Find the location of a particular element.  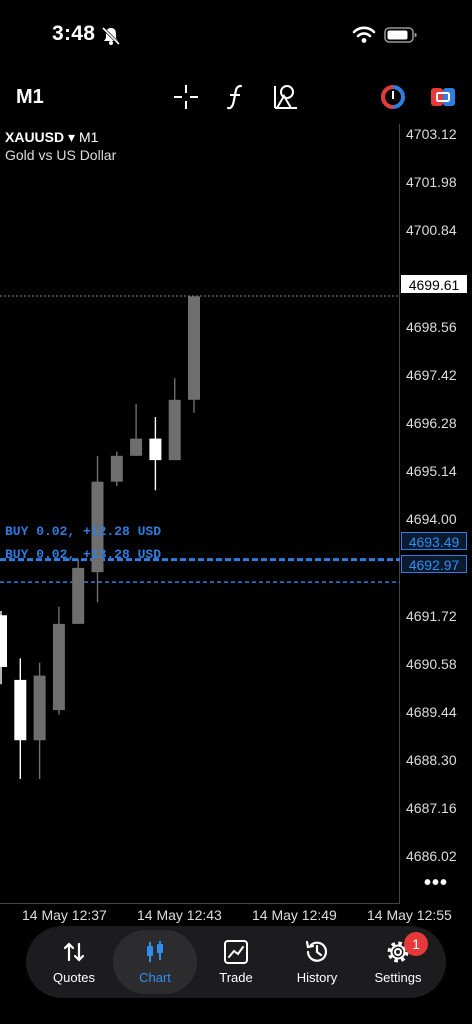

wifi-icon is located at coordinates (364, 34).